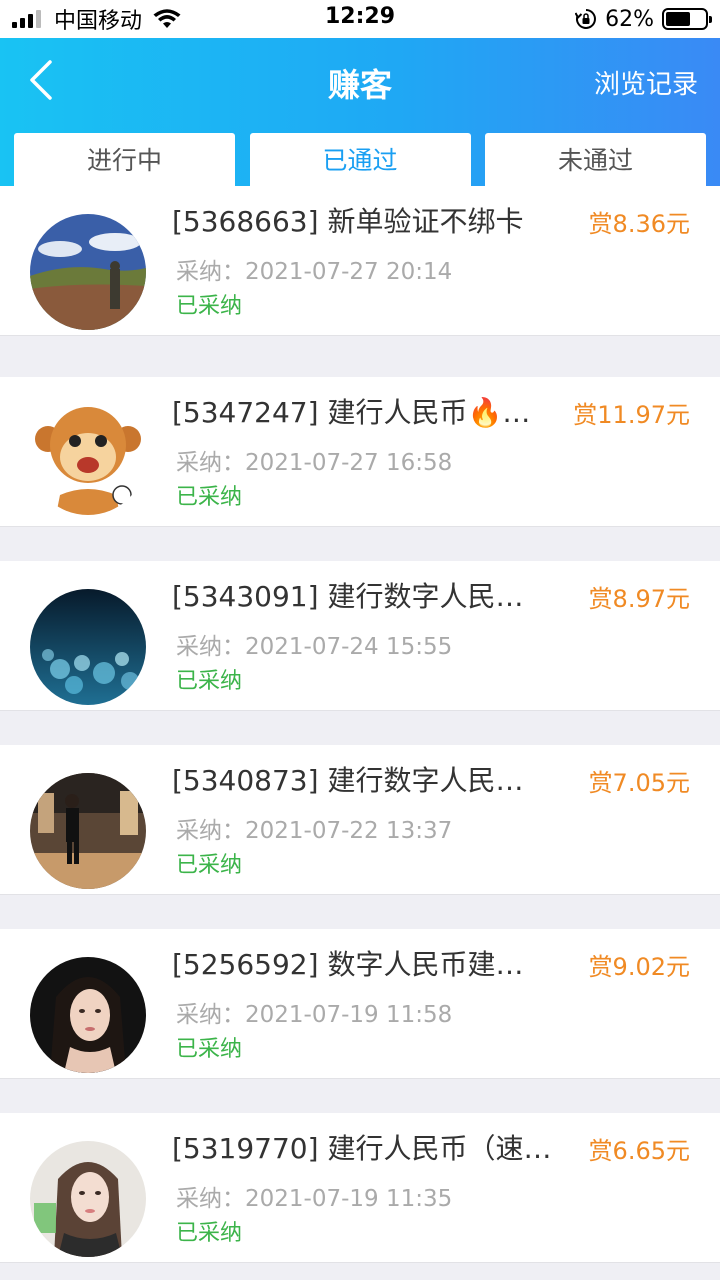  I want to click on tab-approved: 已通过, so click(360, 161).